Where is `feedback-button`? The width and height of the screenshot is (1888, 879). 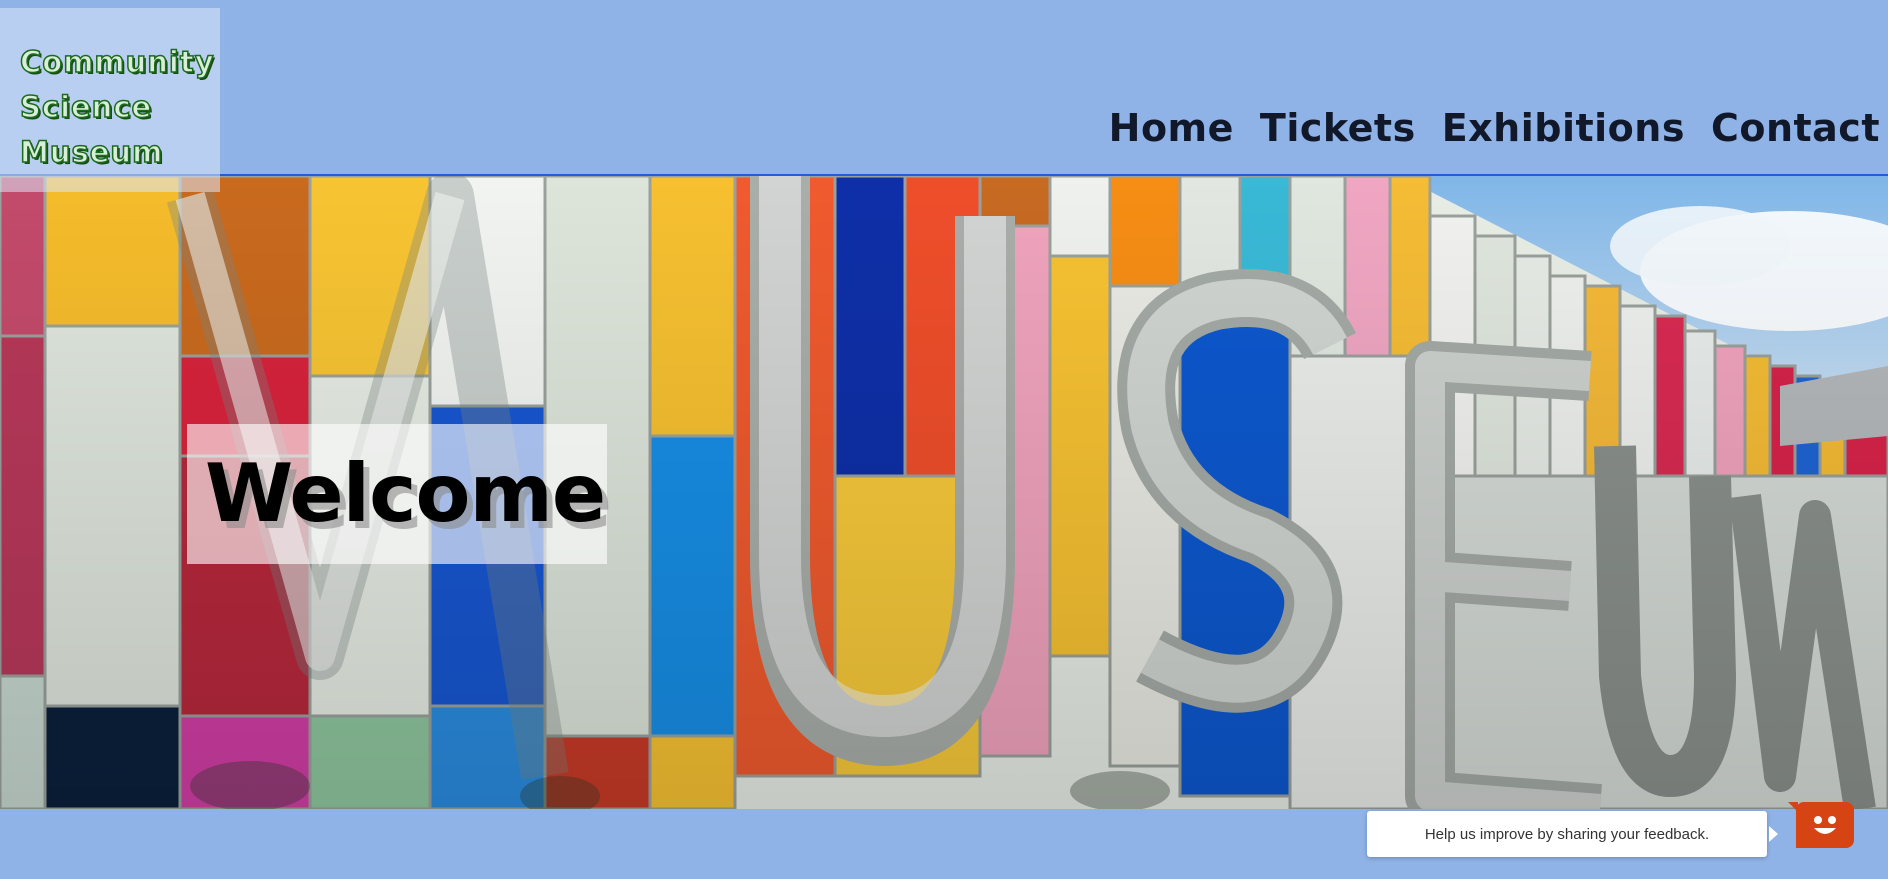
feedback-button is located at coordinates (1821, 825).